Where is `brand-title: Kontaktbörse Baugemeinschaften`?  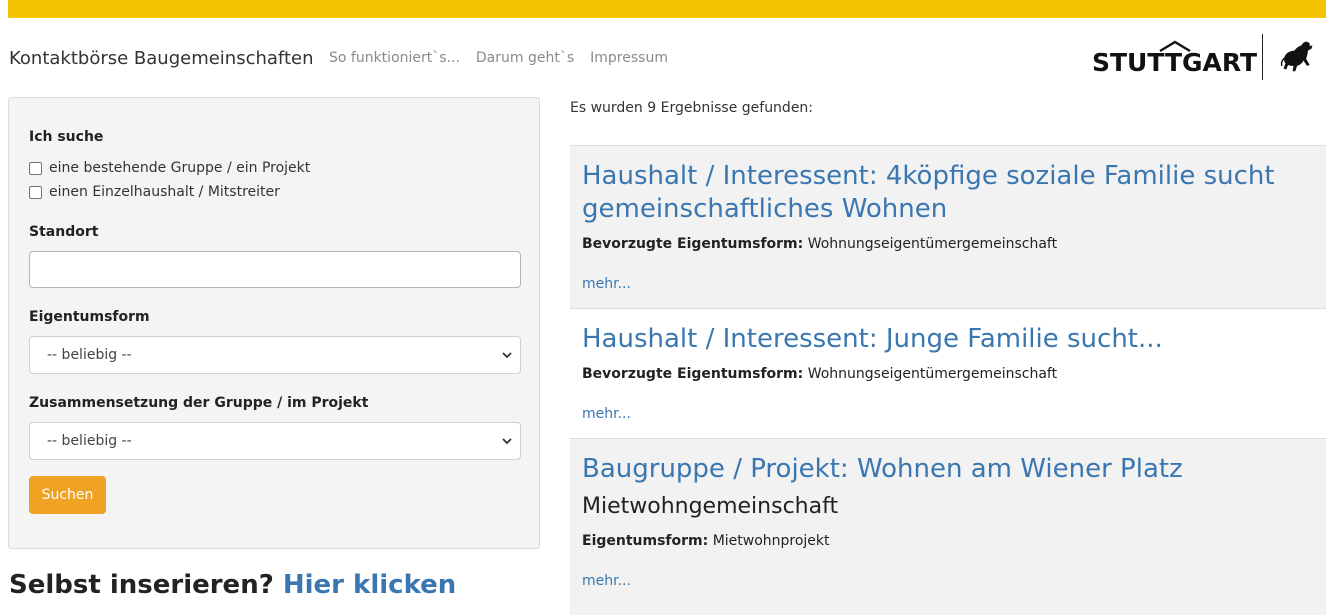 brand-title: Kontaktbörse Baugemeinschaften is located at coordinates (161, 58).